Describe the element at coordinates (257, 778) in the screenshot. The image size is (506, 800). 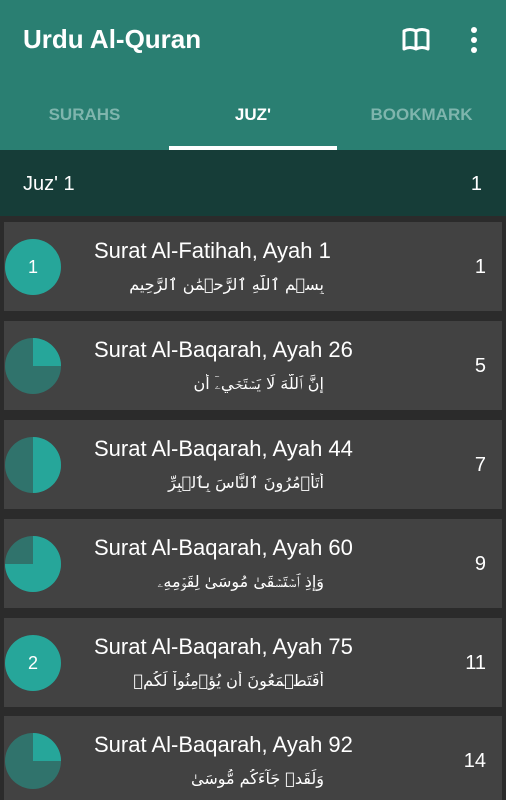
I see `item-arabic-text: وَلَقَدۡ جَآءَكُم مُّوسَىٰ` at that location.